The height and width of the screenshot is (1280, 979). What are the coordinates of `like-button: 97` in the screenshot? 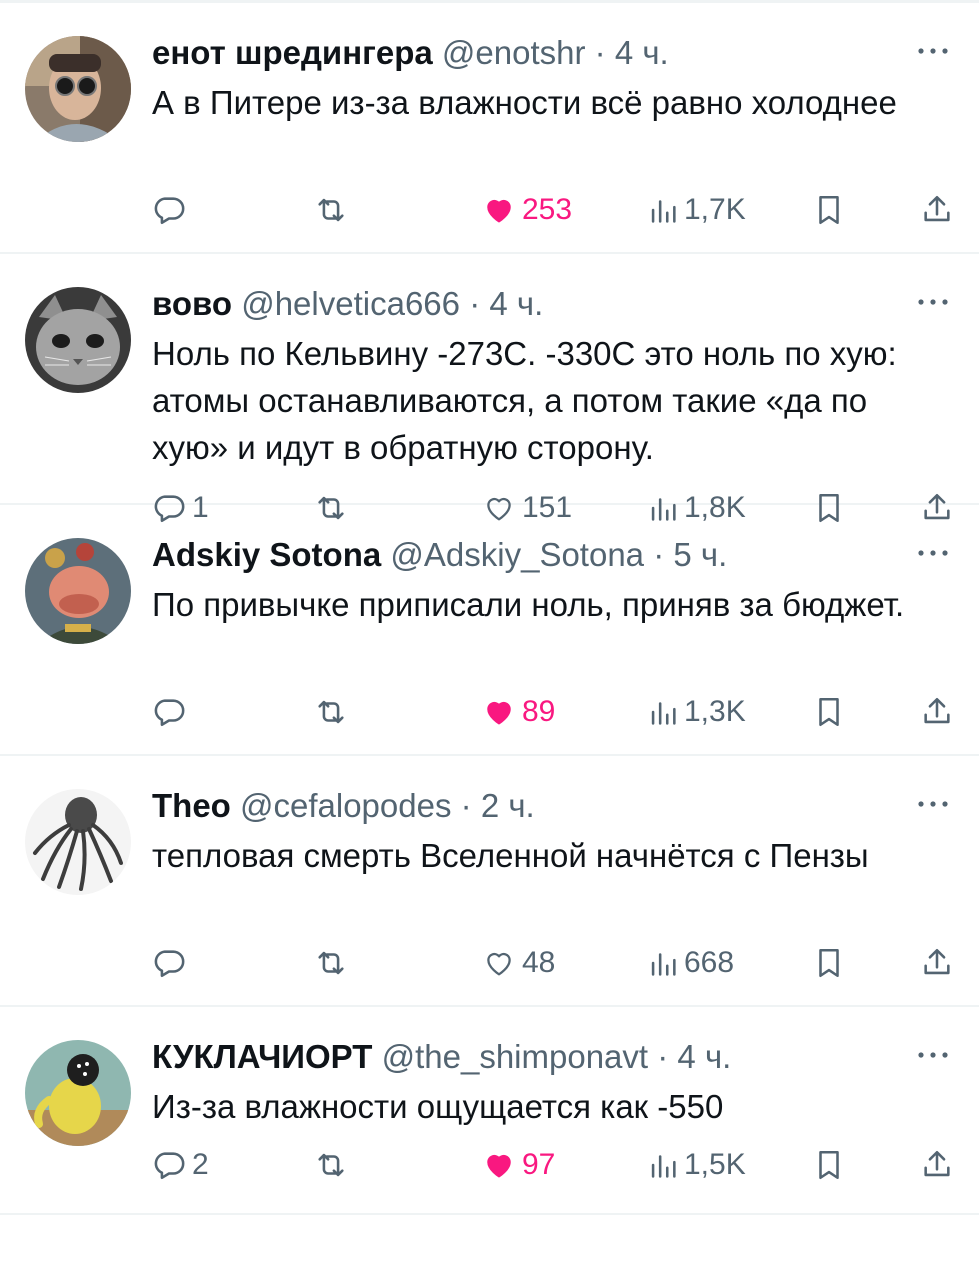 It's located at (518, 1165).